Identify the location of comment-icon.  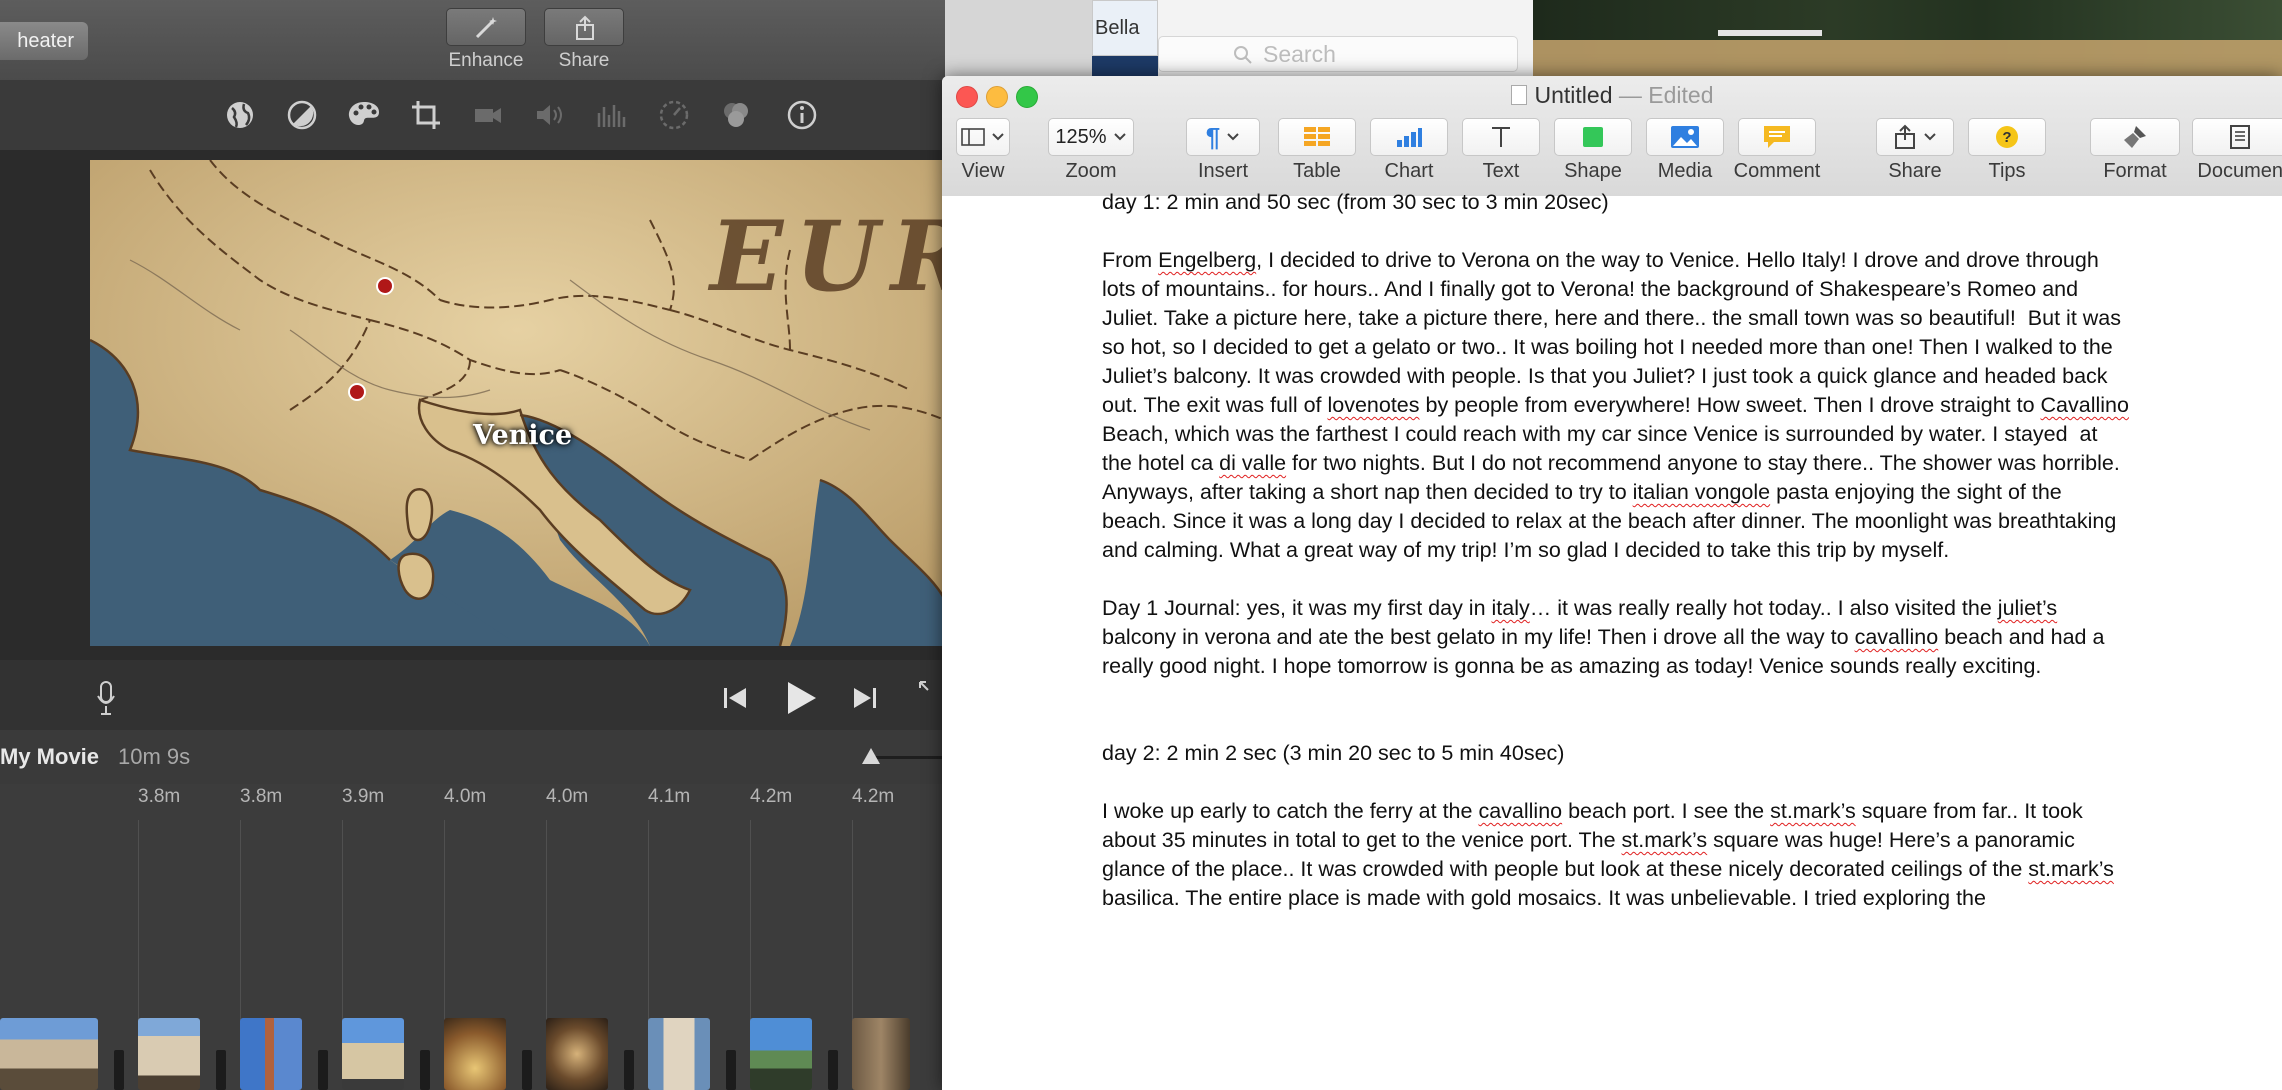
(1777, 137).